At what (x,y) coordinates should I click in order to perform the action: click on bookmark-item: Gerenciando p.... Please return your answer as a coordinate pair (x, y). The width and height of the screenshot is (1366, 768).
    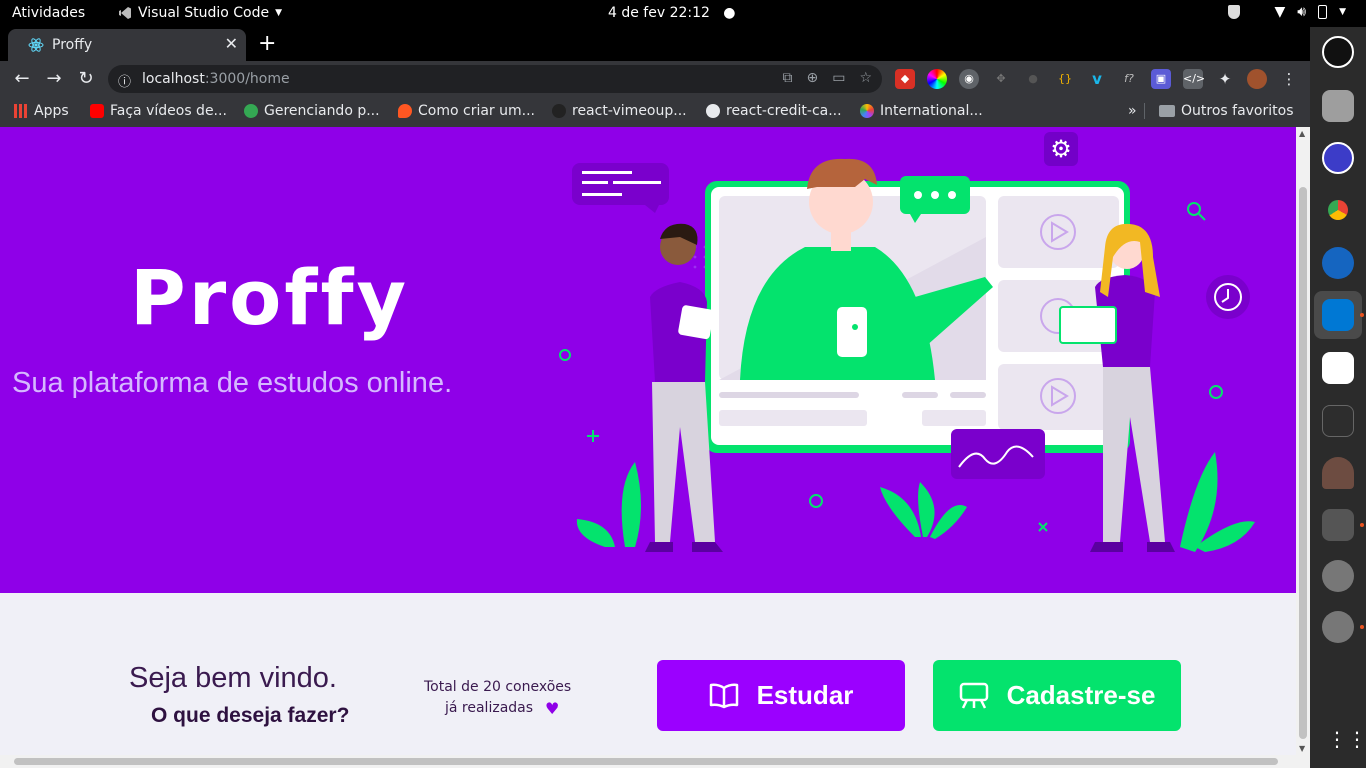
    Looking at the image, I should click on (312, 111).